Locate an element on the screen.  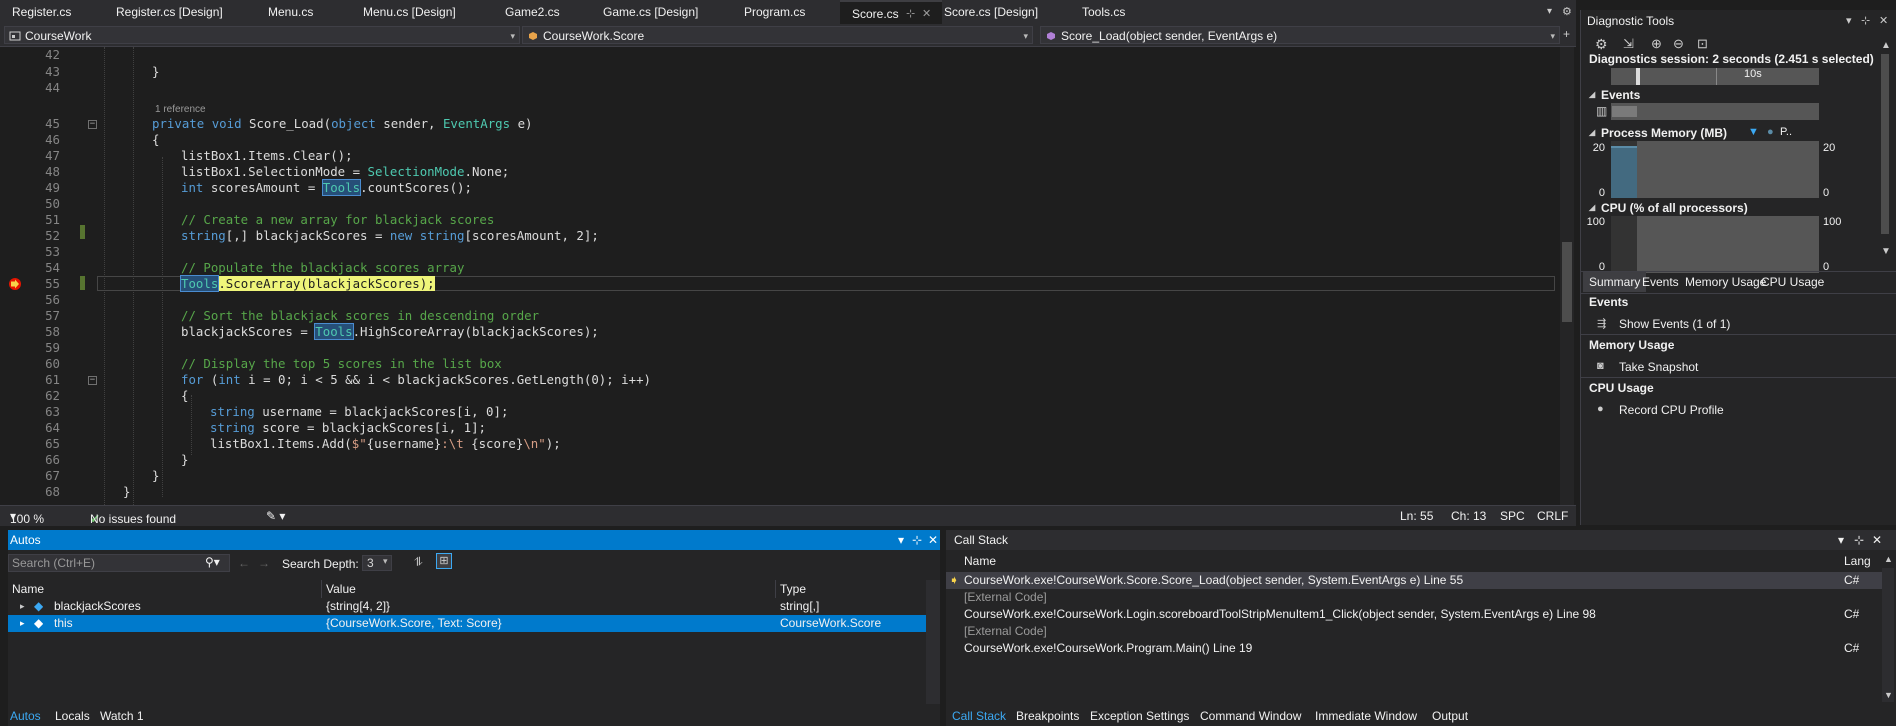
export-icon: ⇲ is located at coordinates (1628, 44).